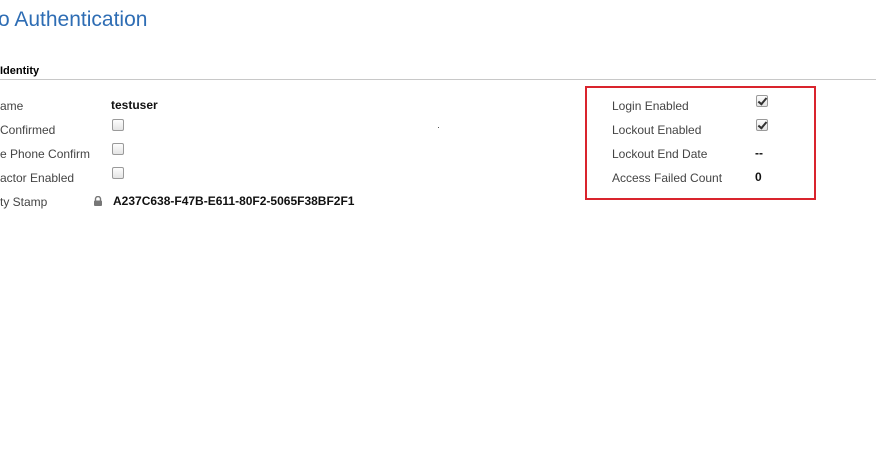 The width and height of the screenshot is (876, 460). I want to click on two-factor-checkbox, so click(118, 173).